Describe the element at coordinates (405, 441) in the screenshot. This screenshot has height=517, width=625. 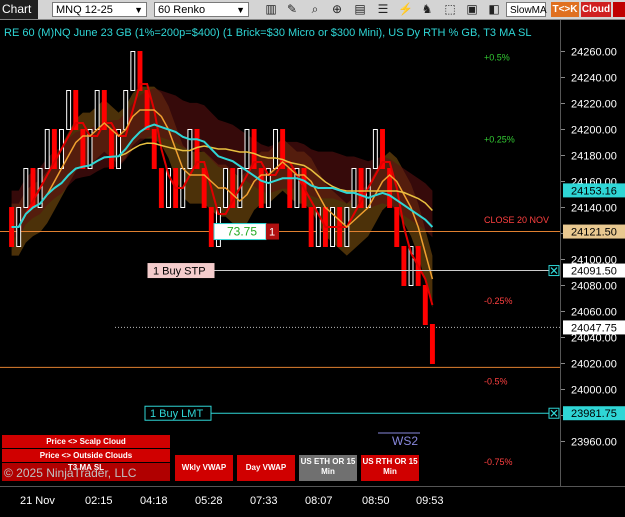
I see `ws-label: WS2` at that location.